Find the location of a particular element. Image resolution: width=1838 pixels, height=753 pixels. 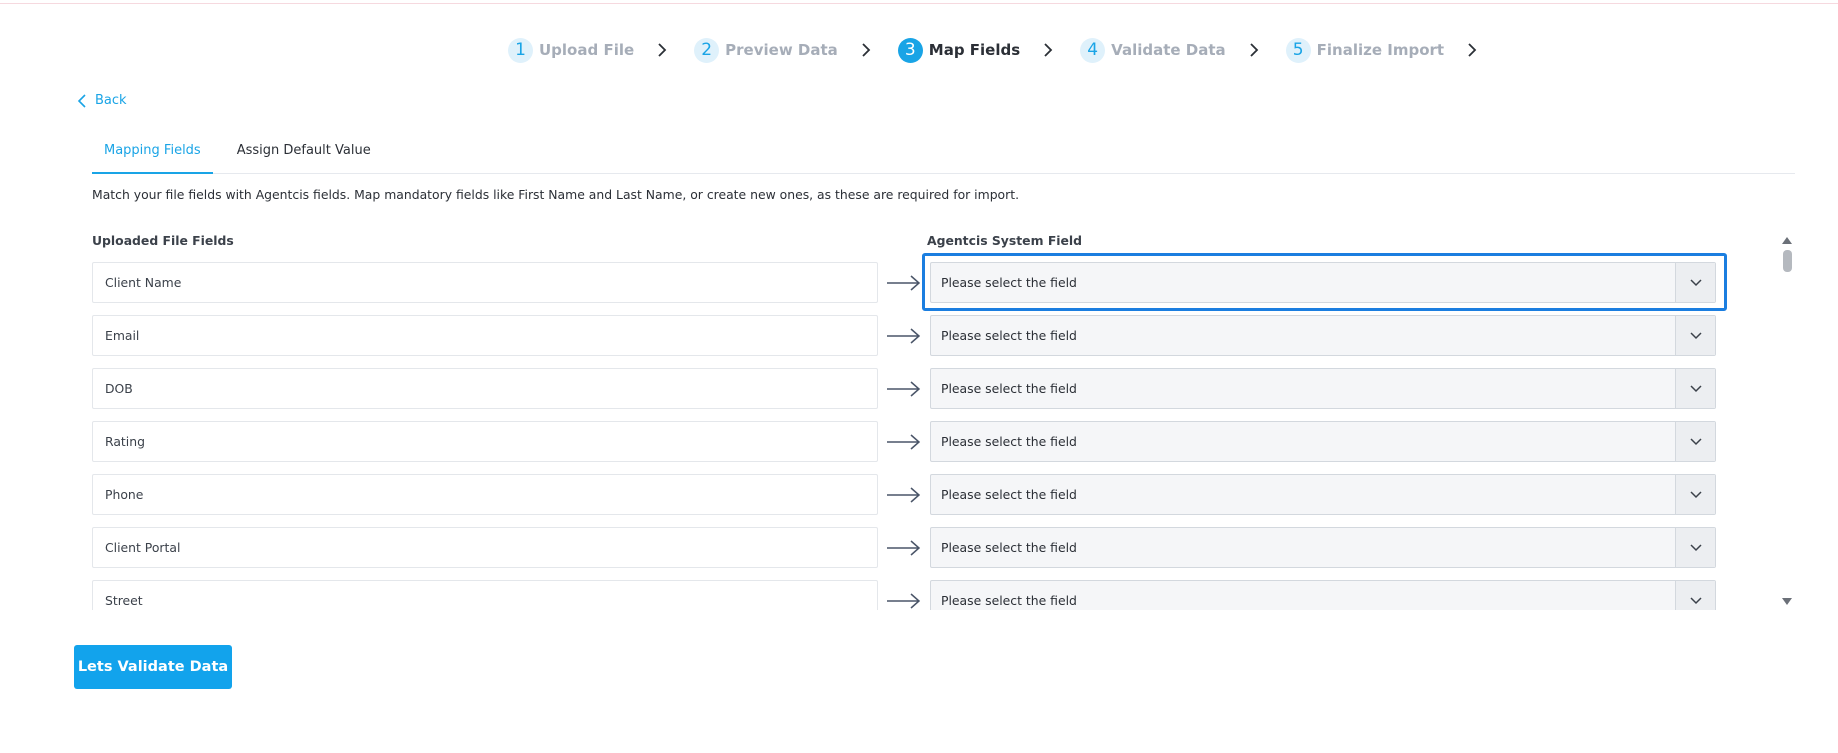

back-link: Back is located at coordinates (101, 100).